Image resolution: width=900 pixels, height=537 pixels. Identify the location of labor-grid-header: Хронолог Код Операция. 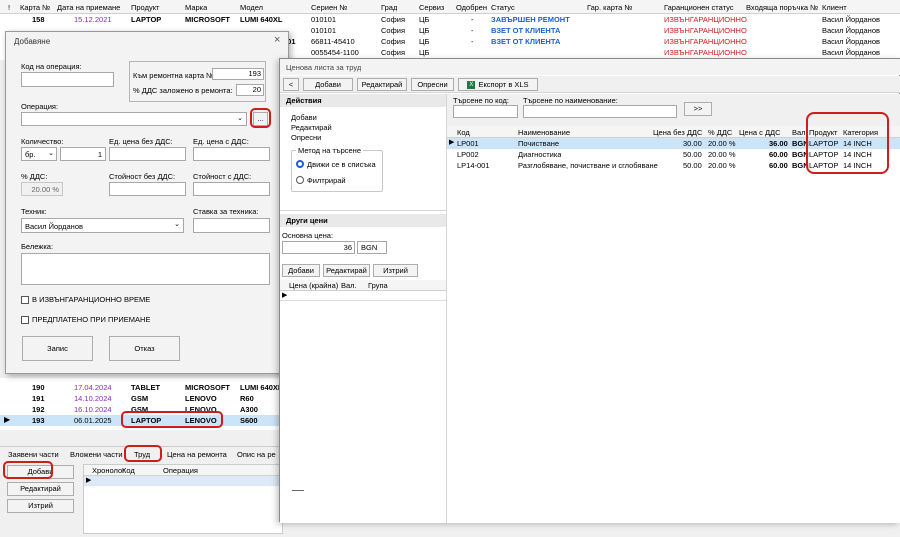
(184, 470).